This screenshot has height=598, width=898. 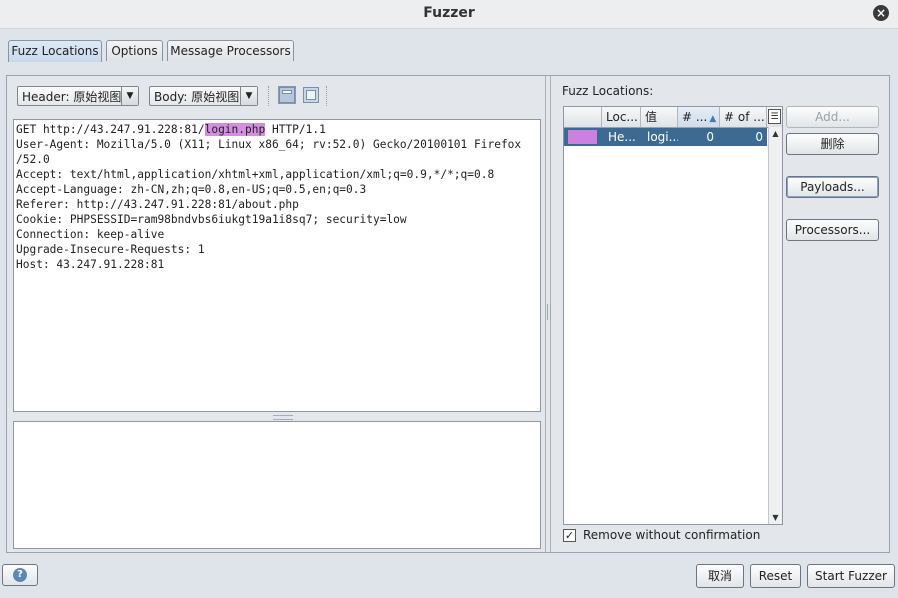 I want to click on header-line: Upgrade-Insecure-Requests: 1, so click(x=110, y=249).